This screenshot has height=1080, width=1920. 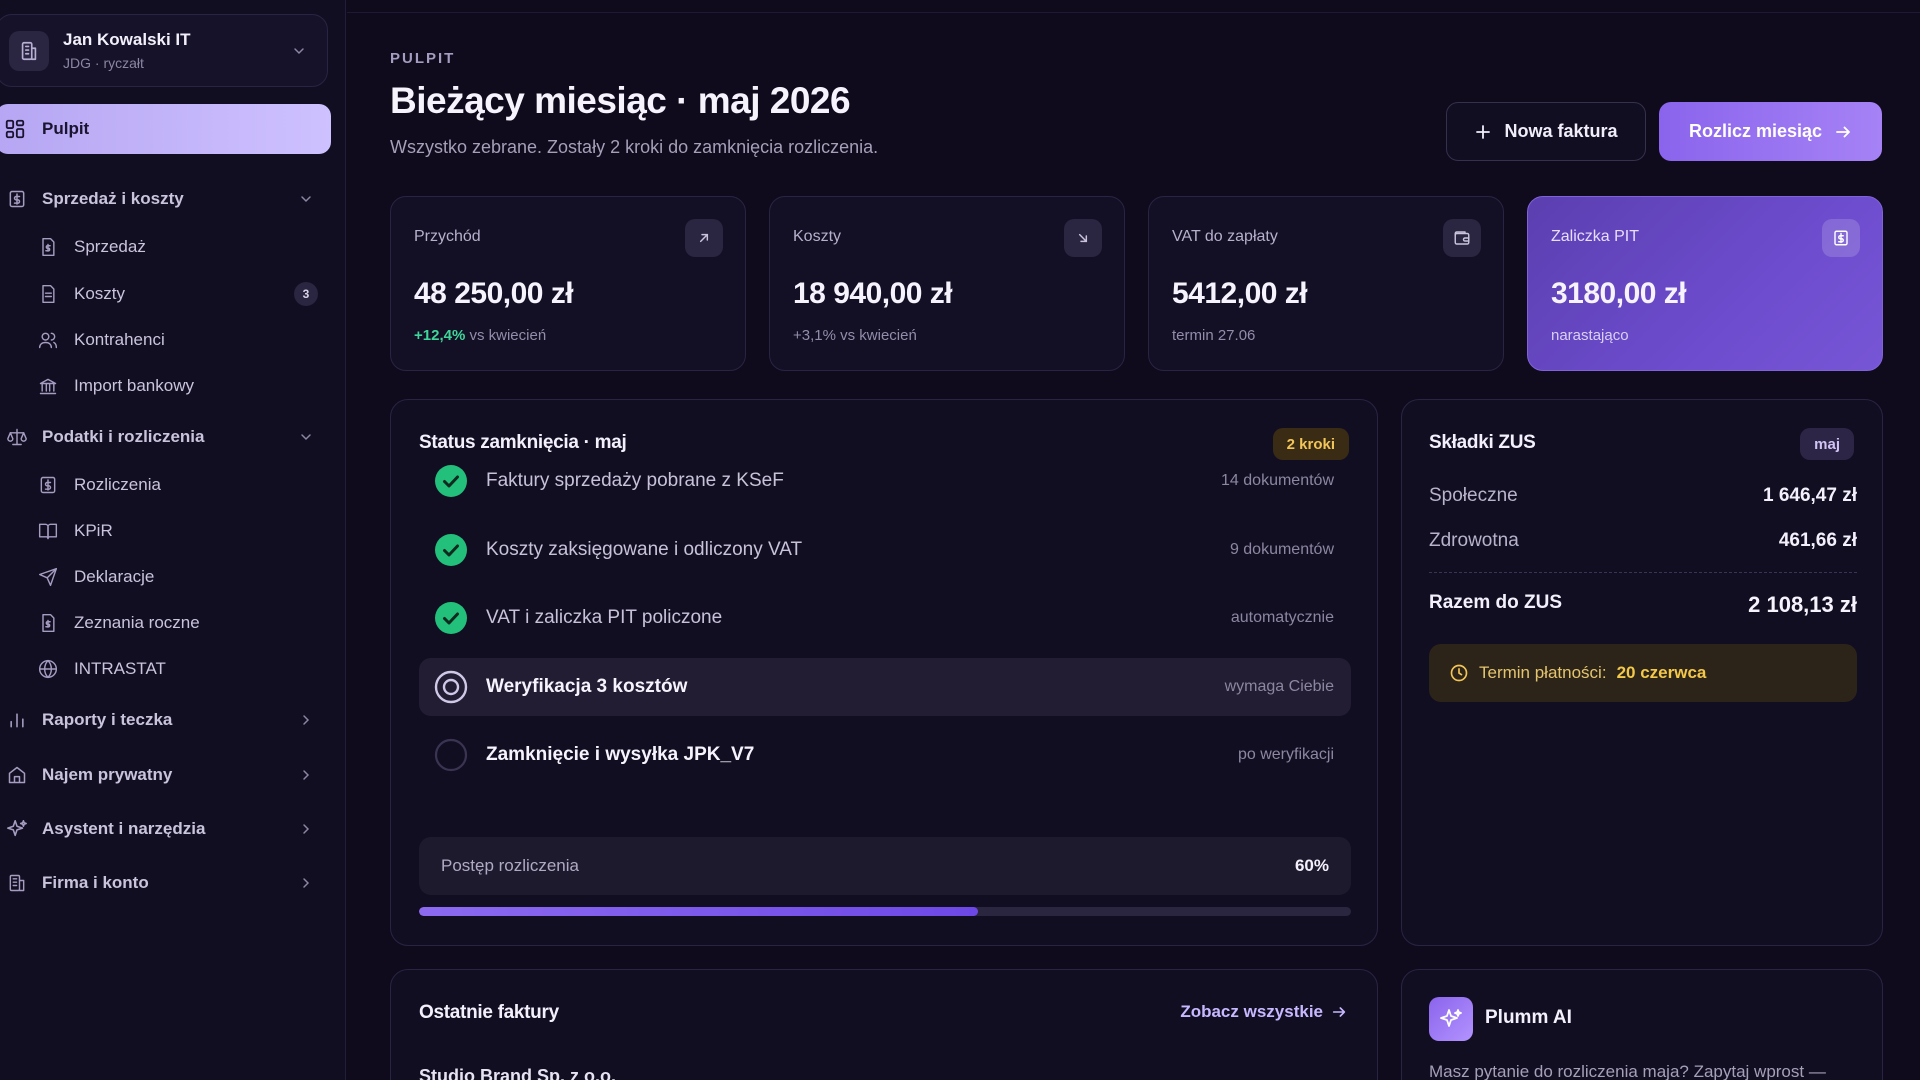 What do you see at coordinates (1277, 480) in the screenshot?
I see `step-meta: 14 dokumentów` at bounding box center [1277, 480].